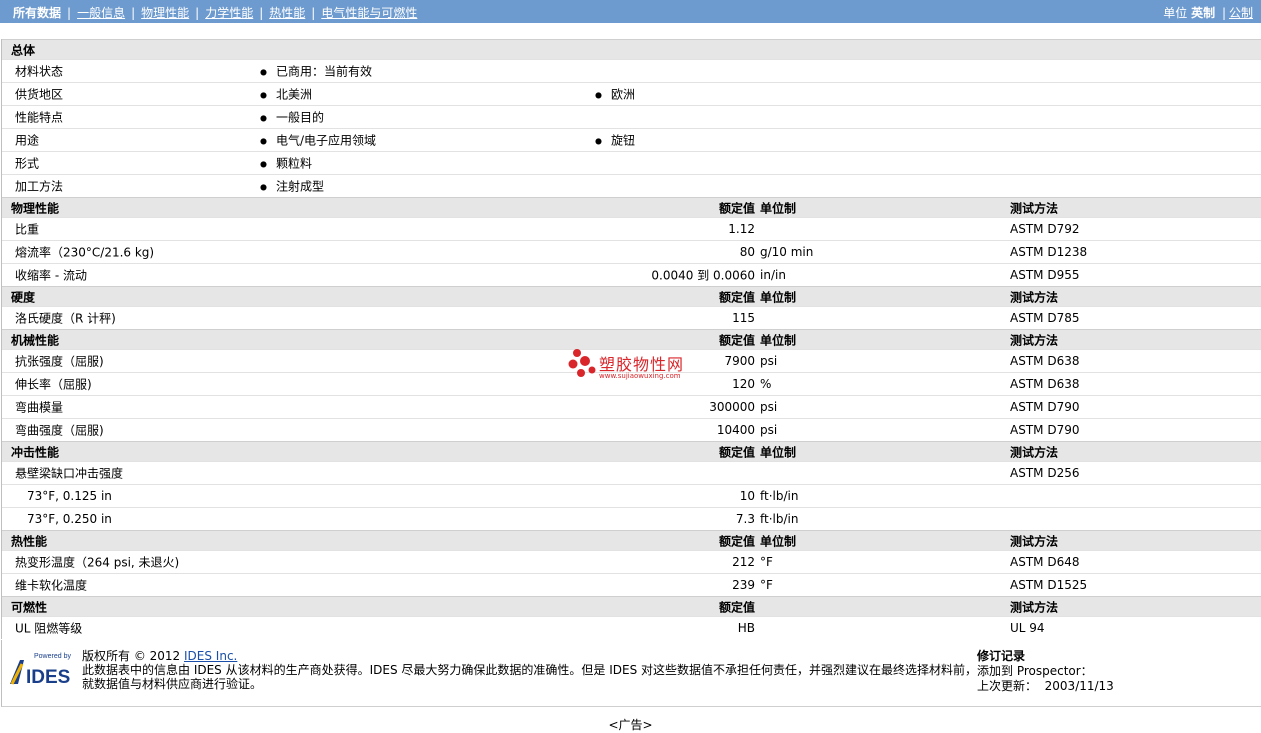 This screenshot has width=1261, height=733. What do you see at coordinates (1007, 686) in the screenshot?
I see `revision-updated-label: 上次更新：` at bounding box center [1007, 686].